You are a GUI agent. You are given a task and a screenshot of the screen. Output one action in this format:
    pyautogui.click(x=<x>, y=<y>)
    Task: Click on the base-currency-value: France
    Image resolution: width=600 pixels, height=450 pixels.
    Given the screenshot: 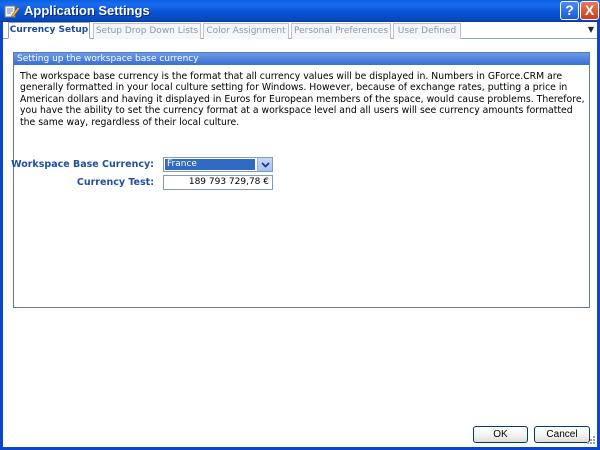 What is the action you would take?
    pyautogui.click(x=210, y=164)
    